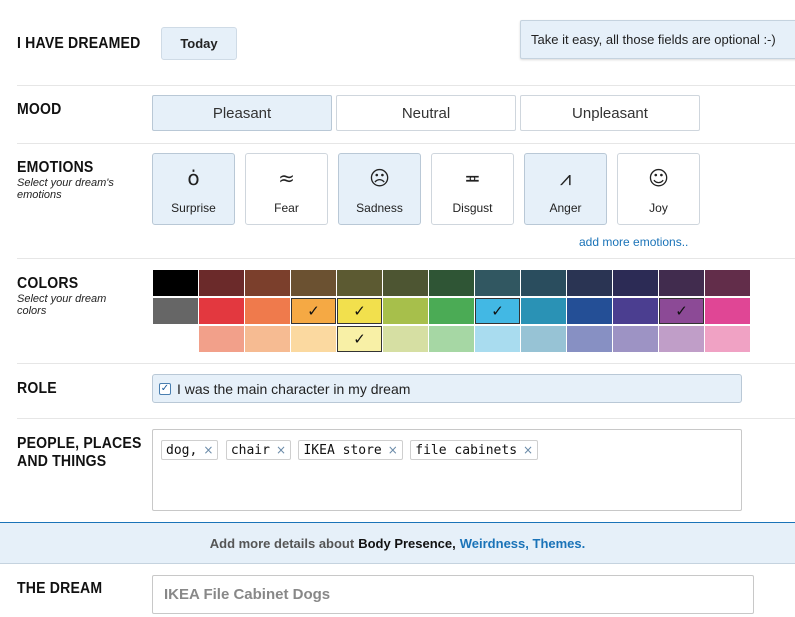 Image resolution: width=795 pixels, height=617 pixels. I want to click on colors-label: COLORS, so click(48, 283).